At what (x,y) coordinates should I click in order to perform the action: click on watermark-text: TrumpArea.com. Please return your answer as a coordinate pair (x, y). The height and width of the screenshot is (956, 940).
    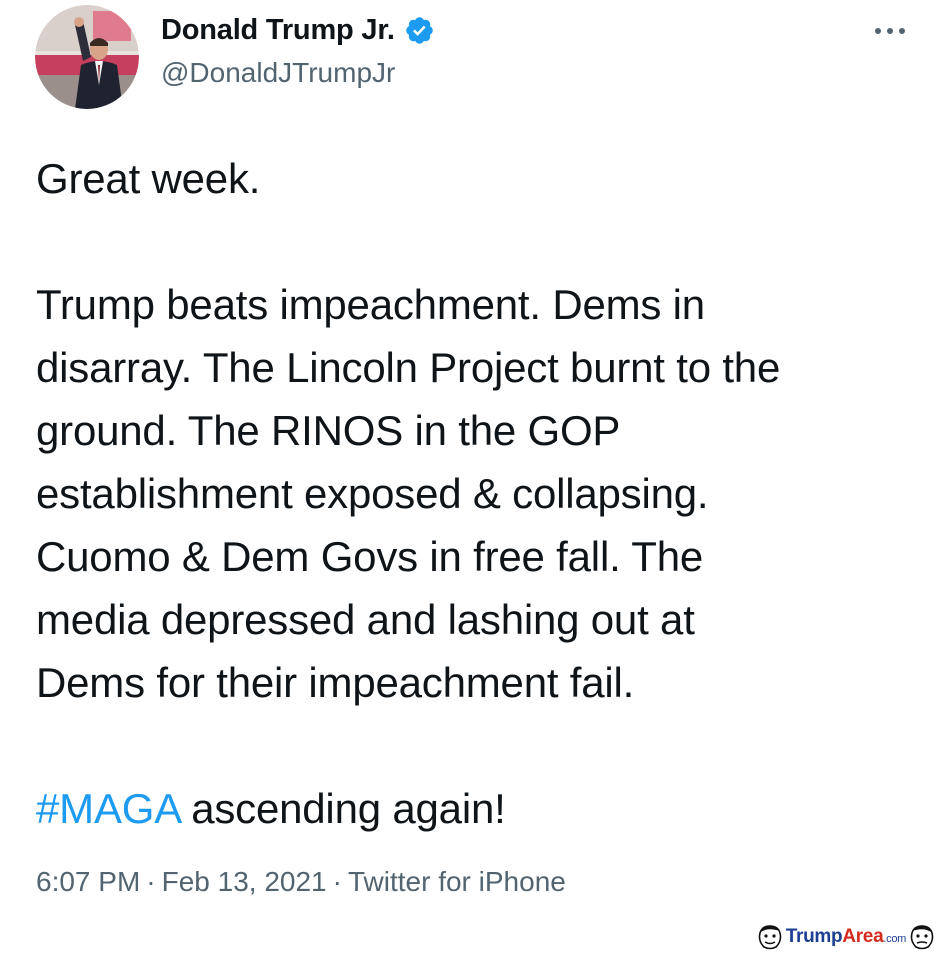
    Looking at the image, I should click on (846, 937).